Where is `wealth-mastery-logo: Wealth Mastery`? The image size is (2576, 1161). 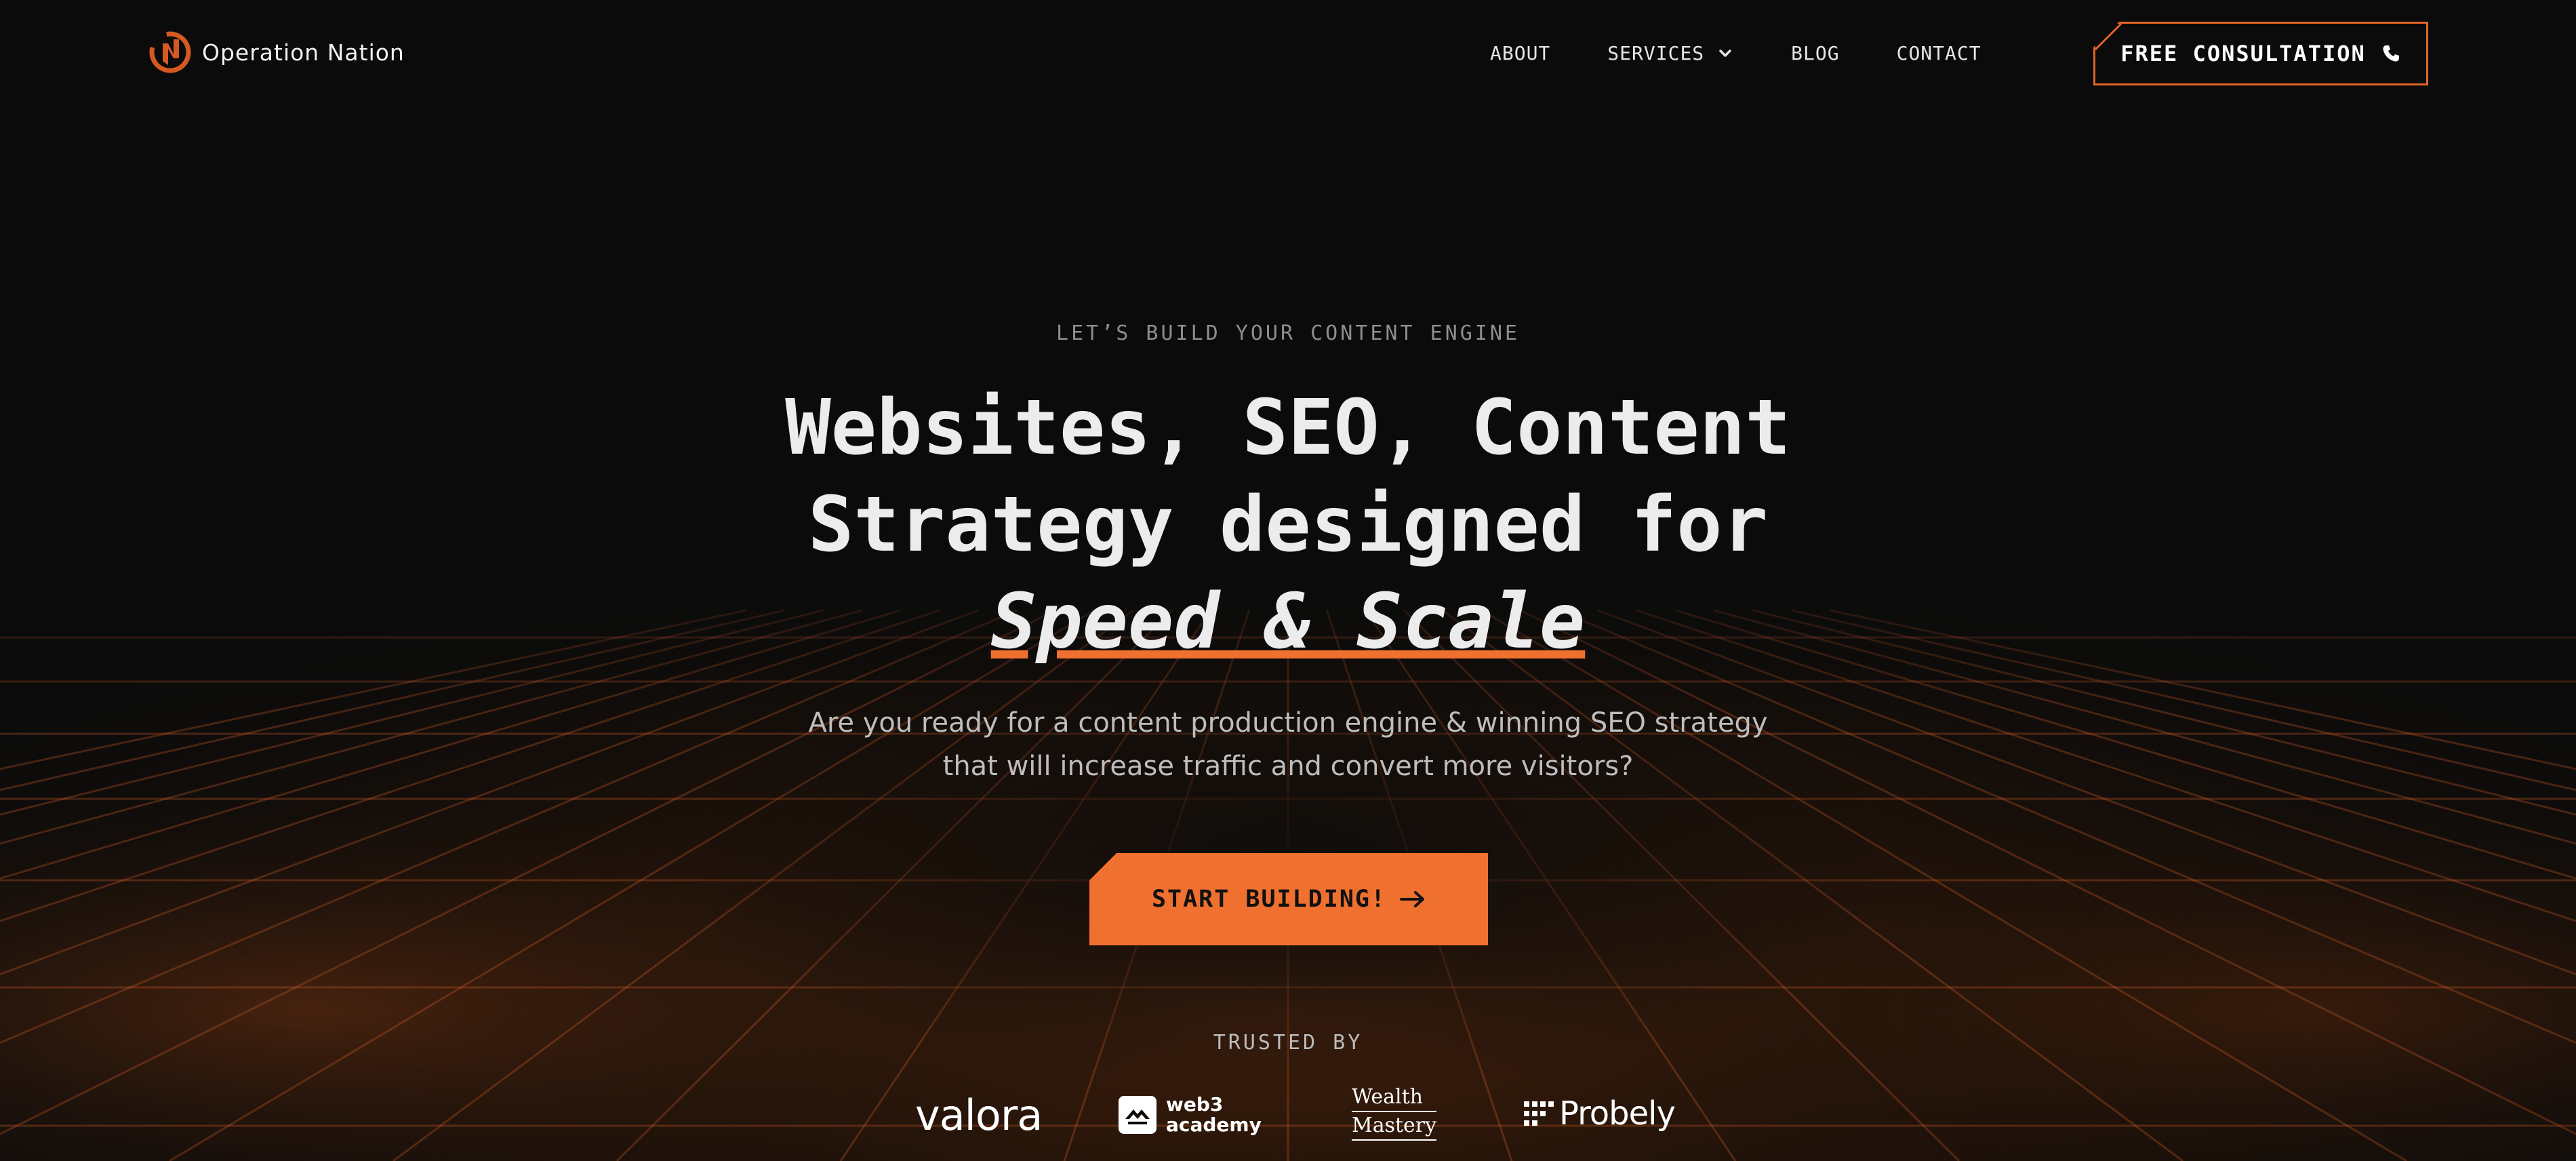
wealth-mastery-logo: Wealth Mastery is located at coordinates (1394, 1113).